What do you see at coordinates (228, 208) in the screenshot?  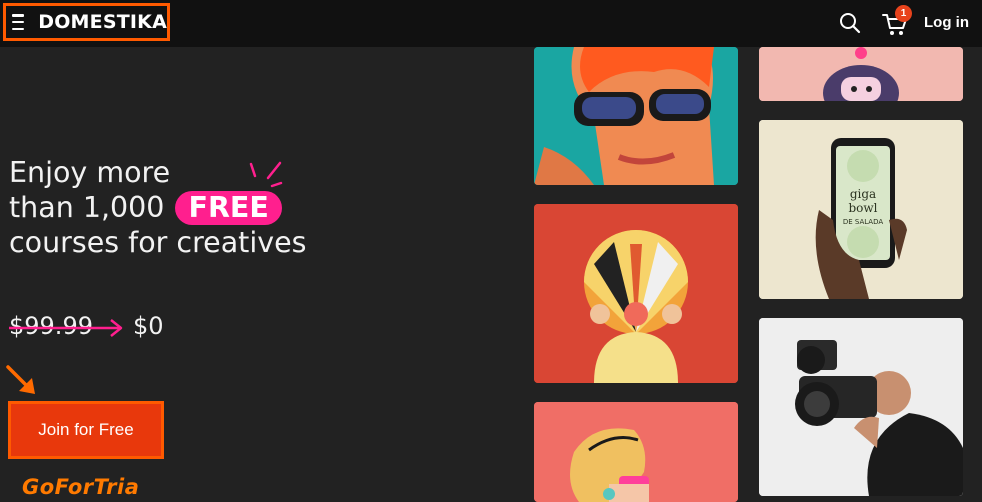 I see `free-pill: FREE` at bounding box center [228, 208].